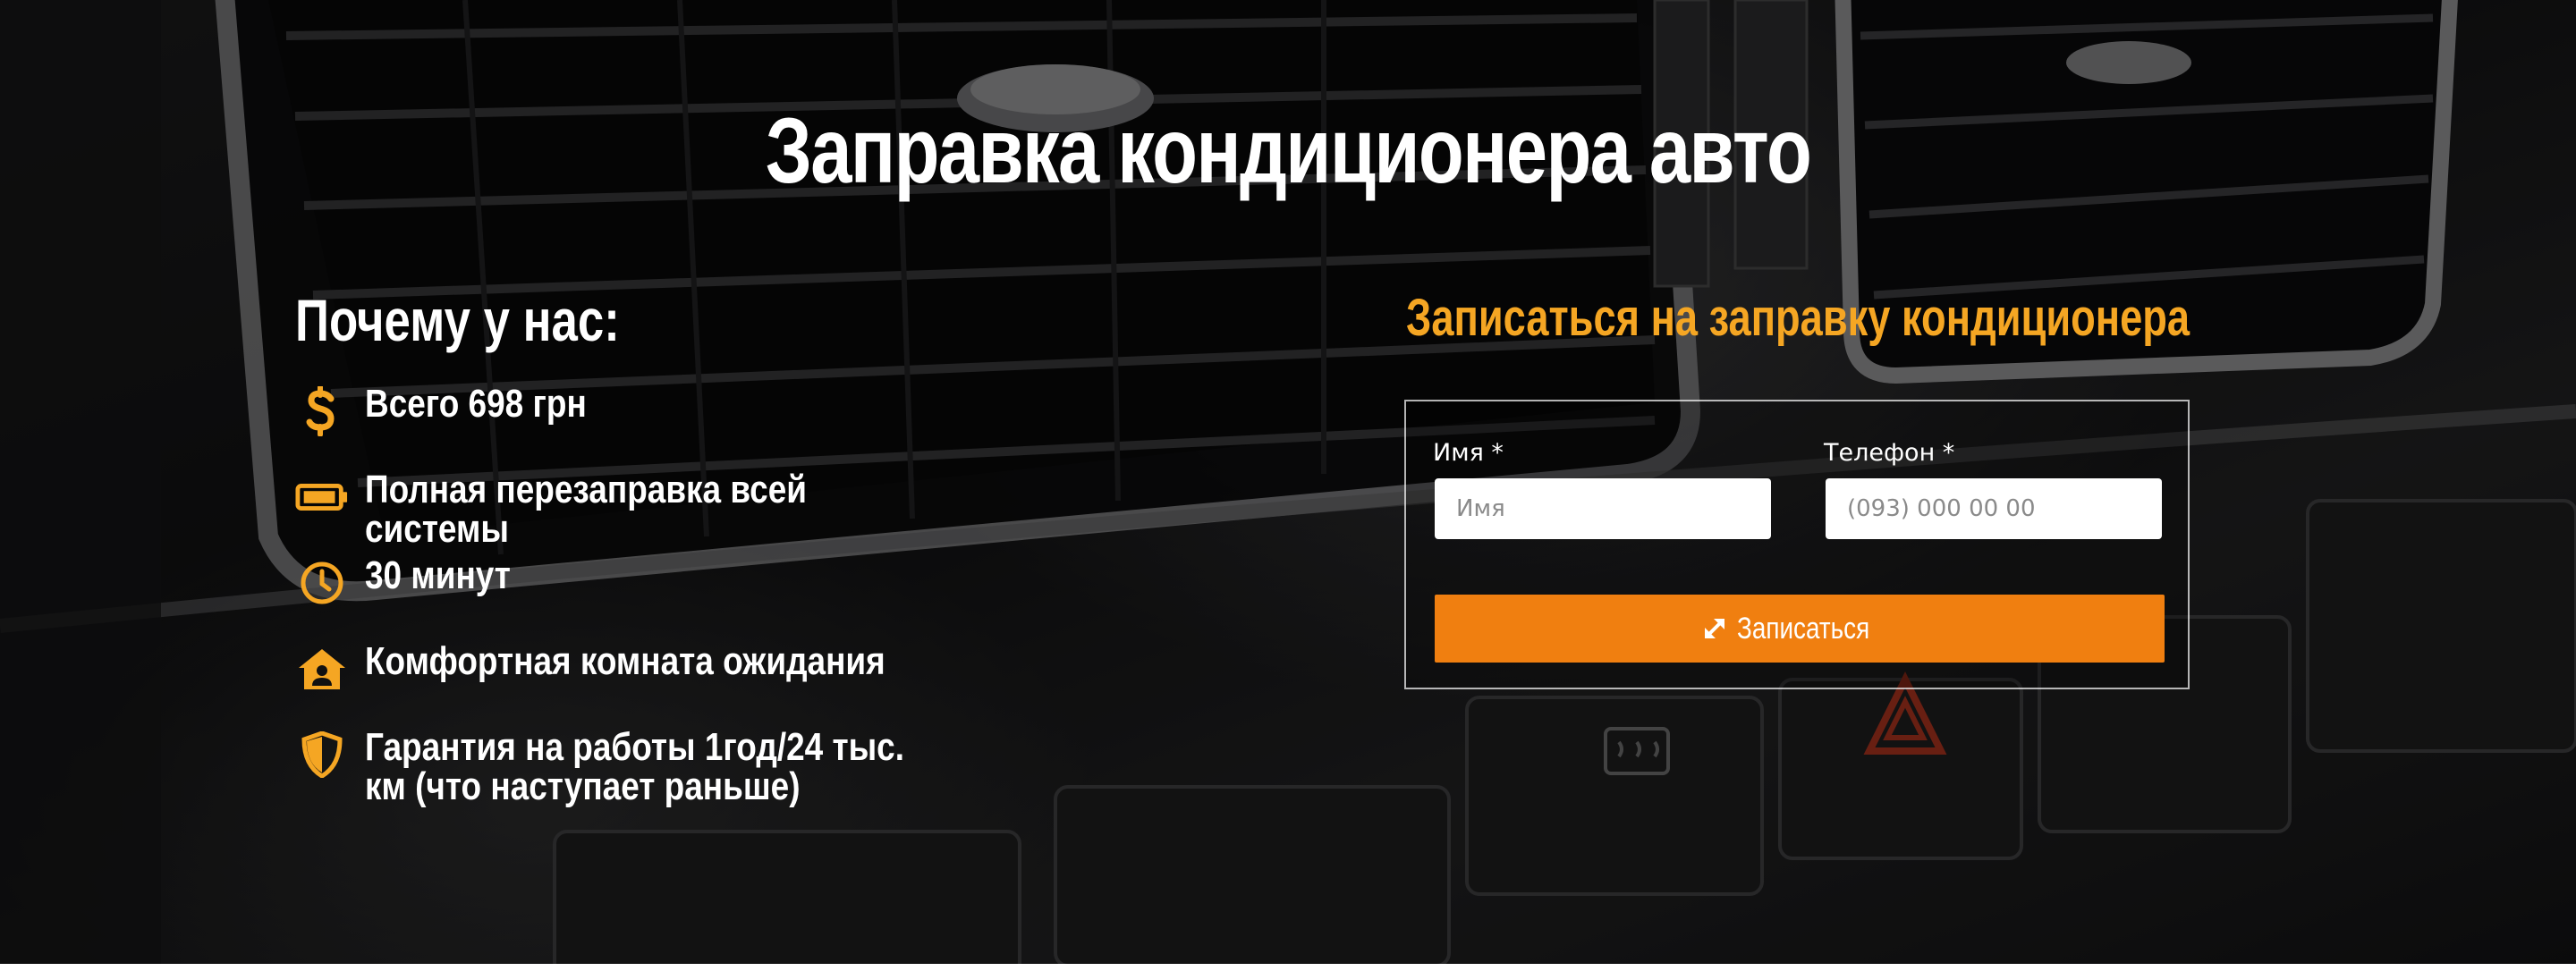 This screenshot has height=971, width=2576. Describe the element at coordinates (625, 661) in the screenshot. I see `feature-text: Комфортная комната ожидания` at that location.